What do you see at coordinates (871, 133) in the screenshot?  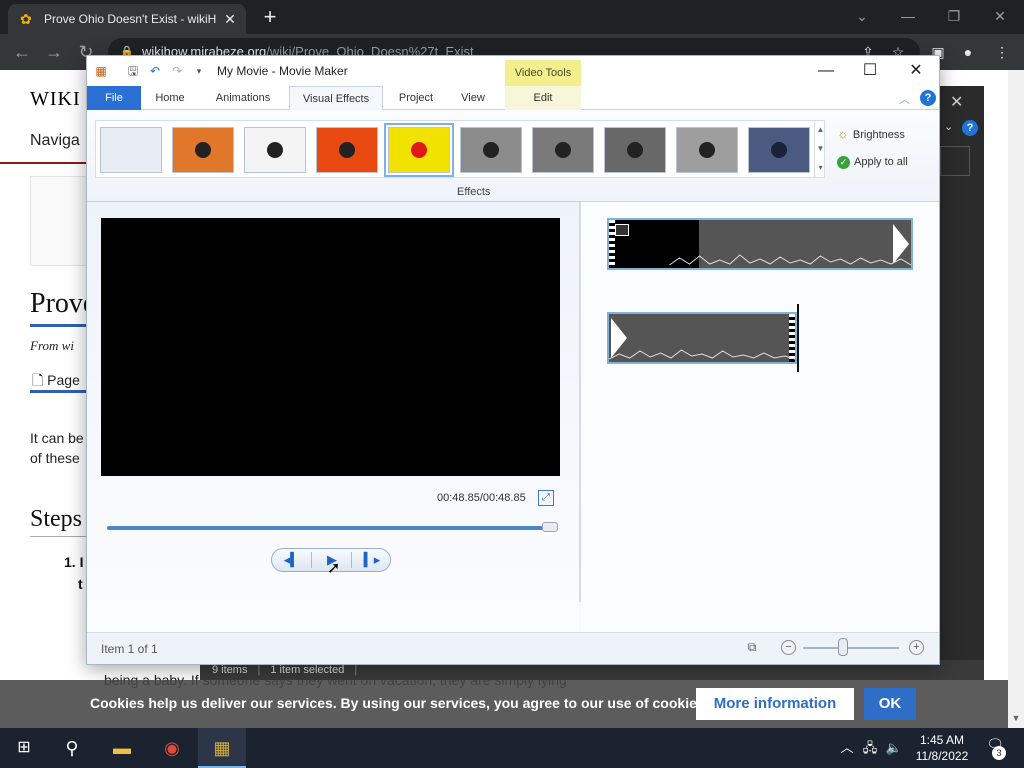 I see `brightness-button: ☼ Brightness` at bounding box center [871, 133].